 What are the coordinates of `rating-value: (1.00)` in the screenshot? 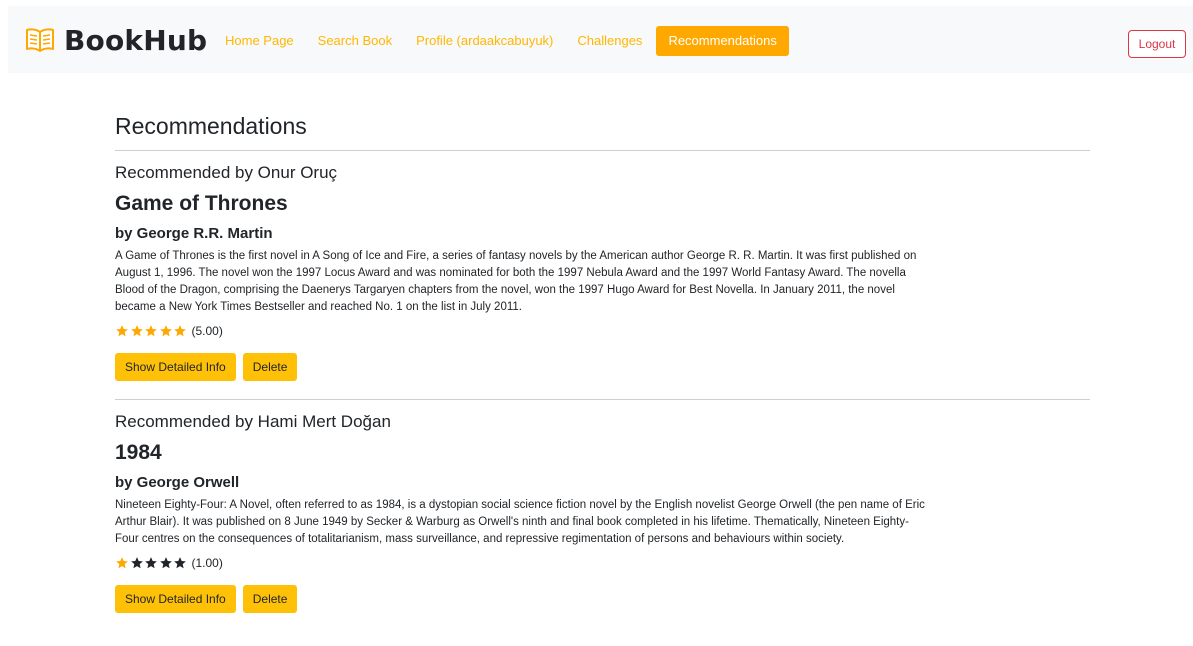 It's located at (207, 563).